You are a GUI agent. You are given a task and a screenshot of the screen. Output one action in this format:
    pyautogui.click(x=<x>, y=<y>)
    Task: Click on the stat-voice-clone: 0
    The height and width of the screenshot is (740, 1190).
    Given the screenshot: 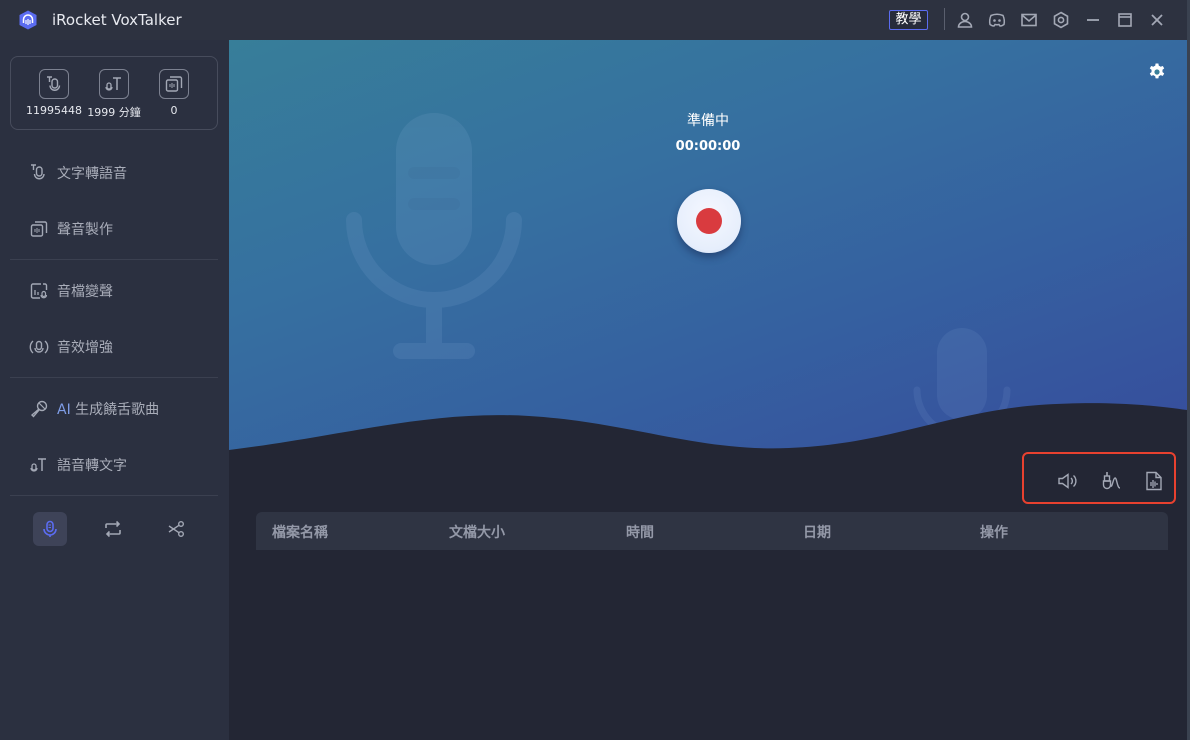 What is the action you would take?
    pyautogui.click(x=174, y=93)
    